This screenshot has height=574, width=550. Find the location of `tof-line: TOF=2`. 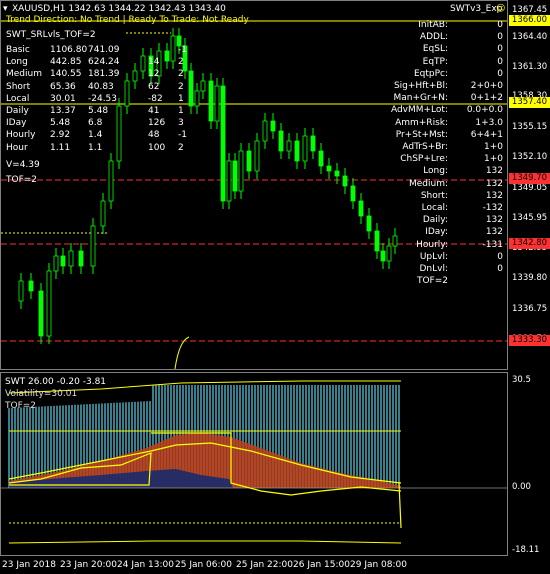

tof-line: TOF=2 is located at coordinates (22, 180).